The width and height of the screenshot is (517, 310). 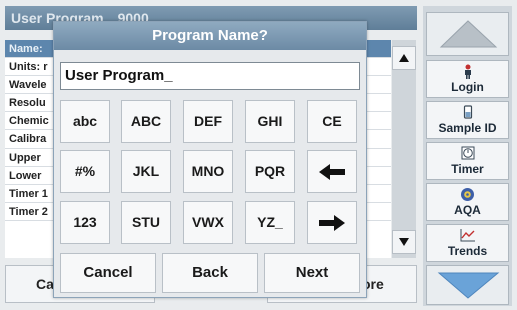 I want to click on key-DEF: DEF, so click(x=208, y=121).